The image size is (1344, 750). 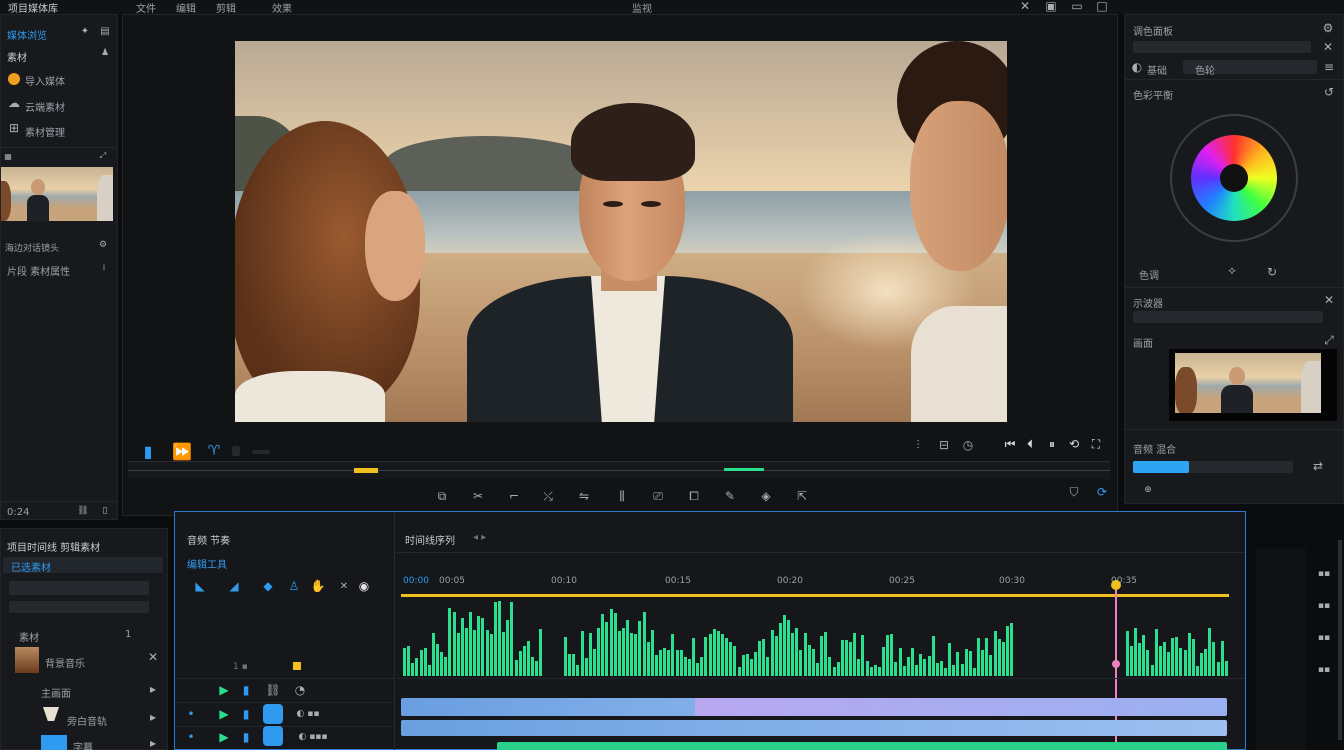 I want to click on expand-small-icon: ⤢, so click(x=103, y=156).